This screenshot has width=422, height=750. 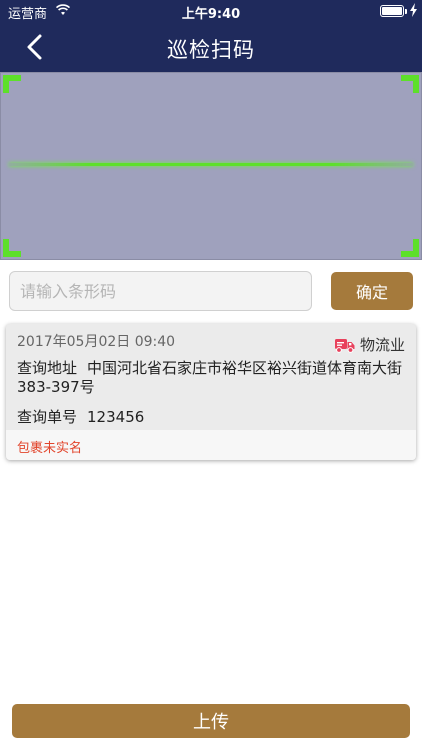 I want to click on page-title: 巡检扫码, so click(x=211, y=50).